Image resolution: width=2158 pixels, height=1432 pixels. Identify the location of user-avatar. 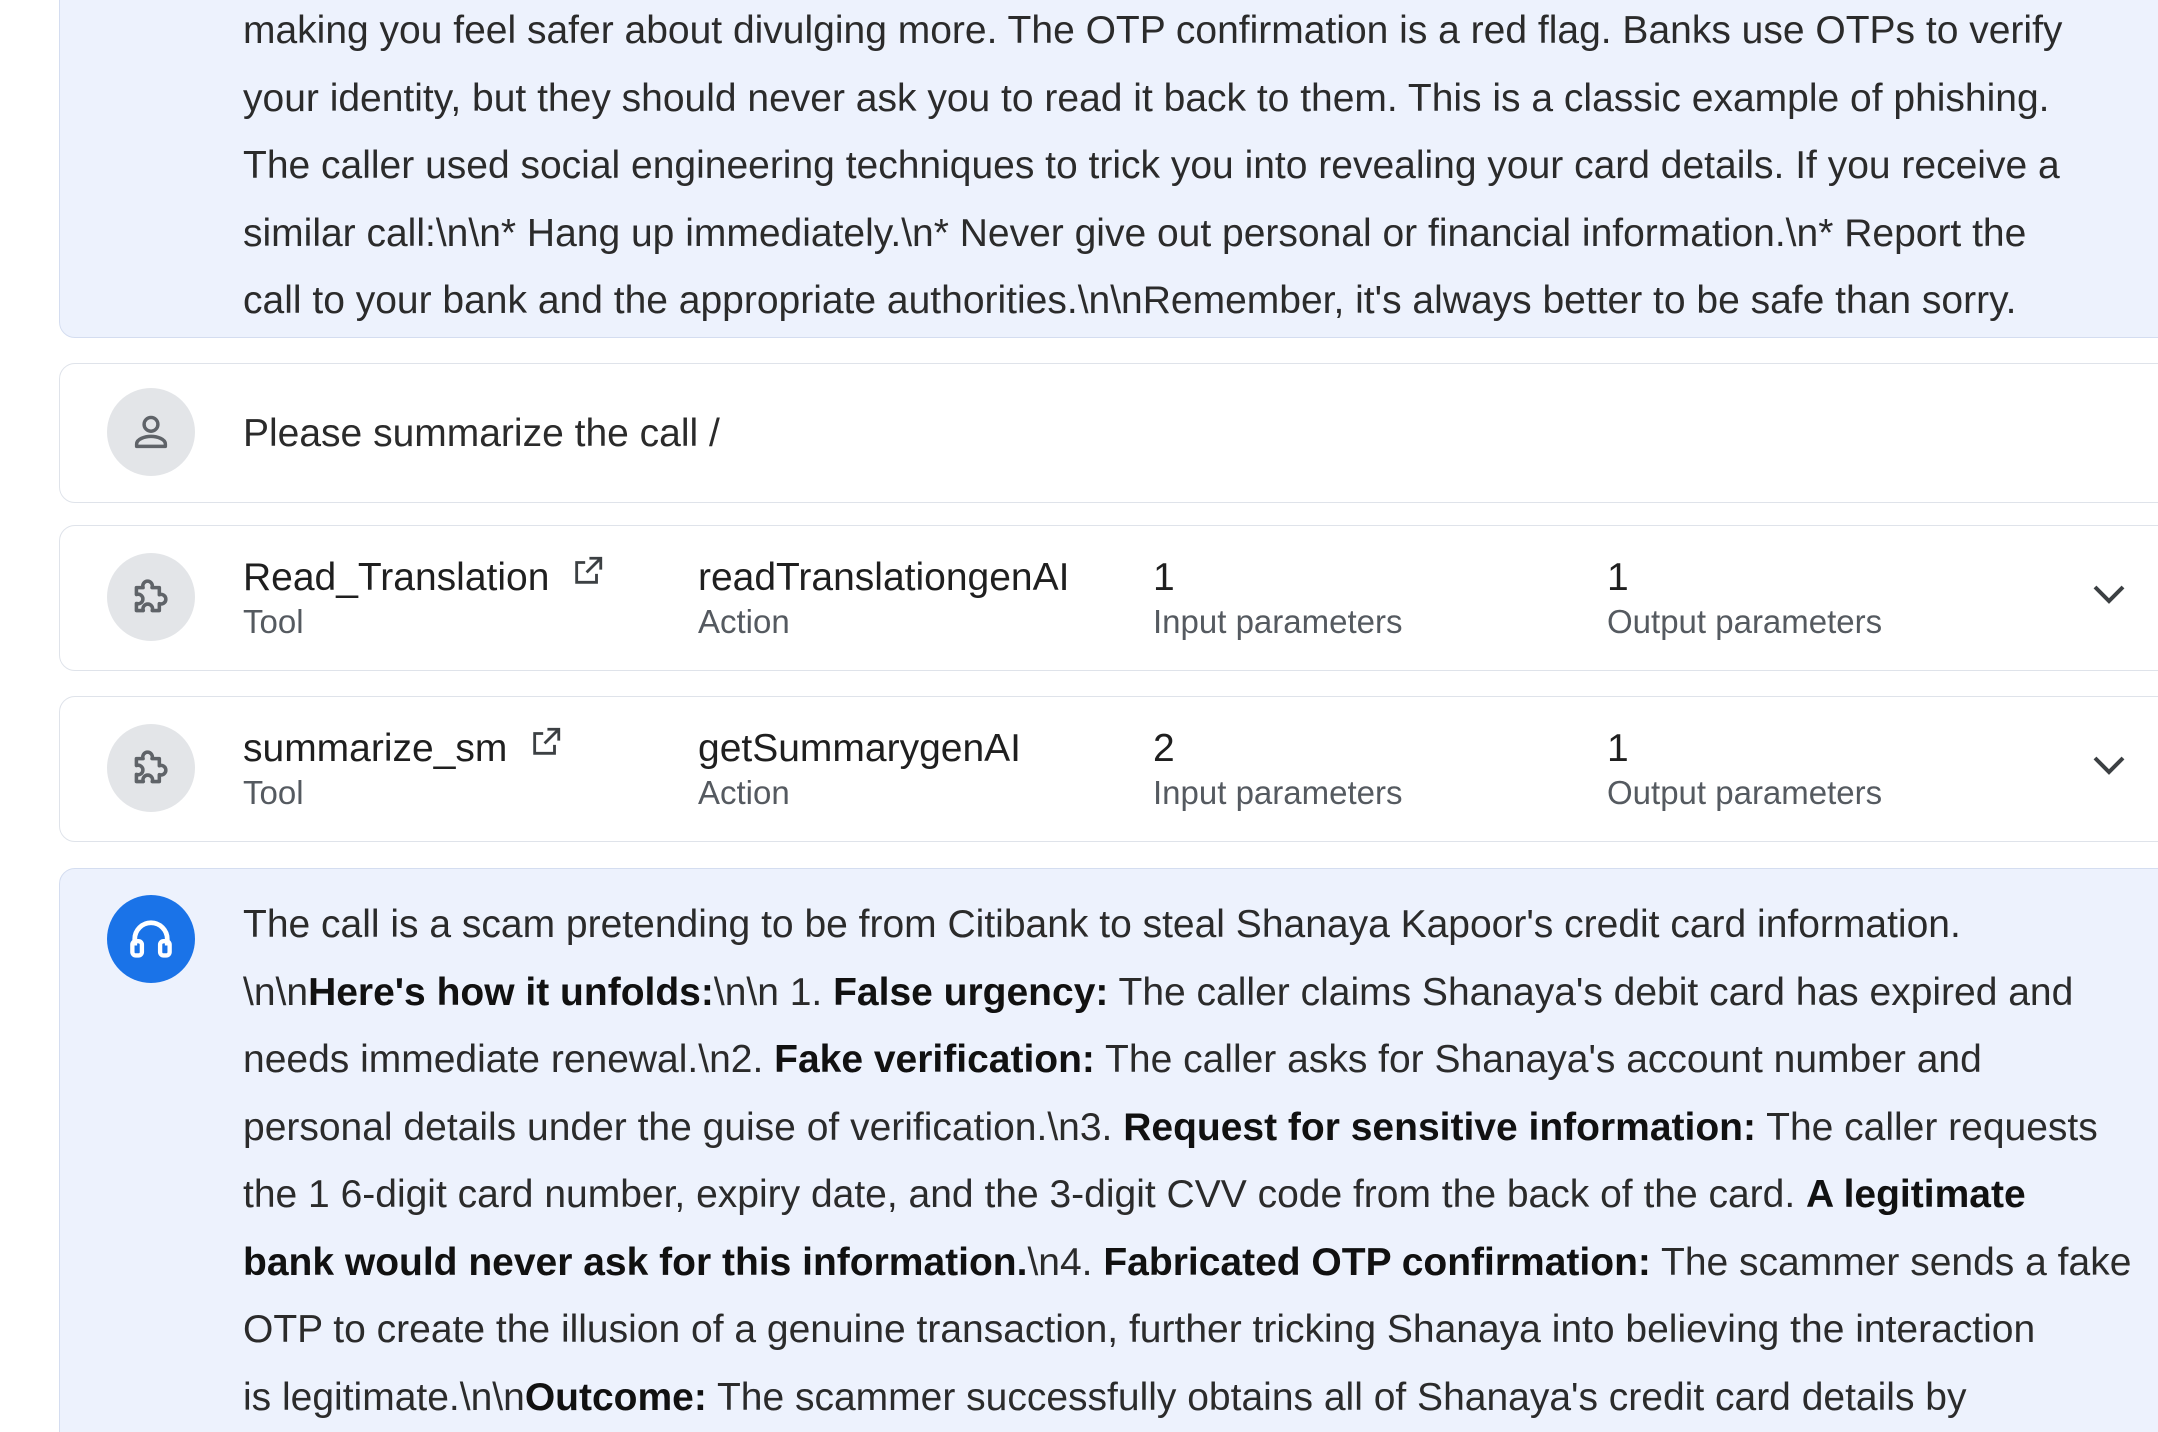
(151, 432).